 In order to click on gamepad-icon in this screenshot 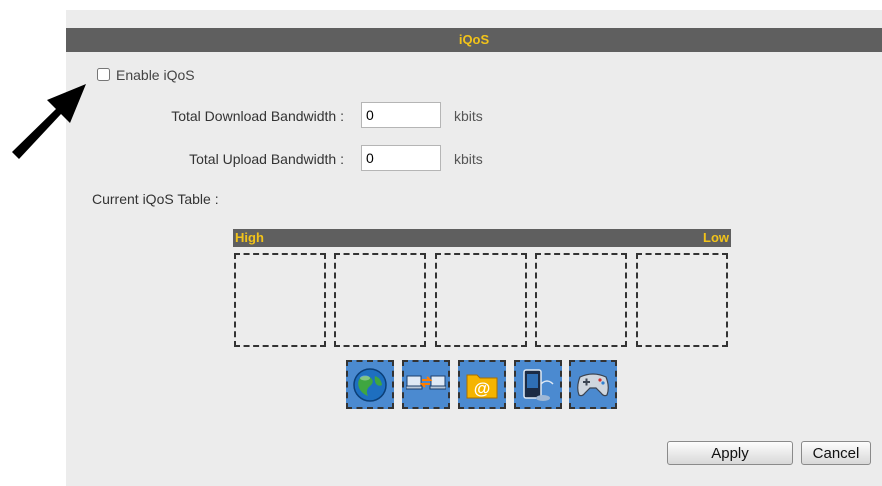, I will do `click(593, 384)`.